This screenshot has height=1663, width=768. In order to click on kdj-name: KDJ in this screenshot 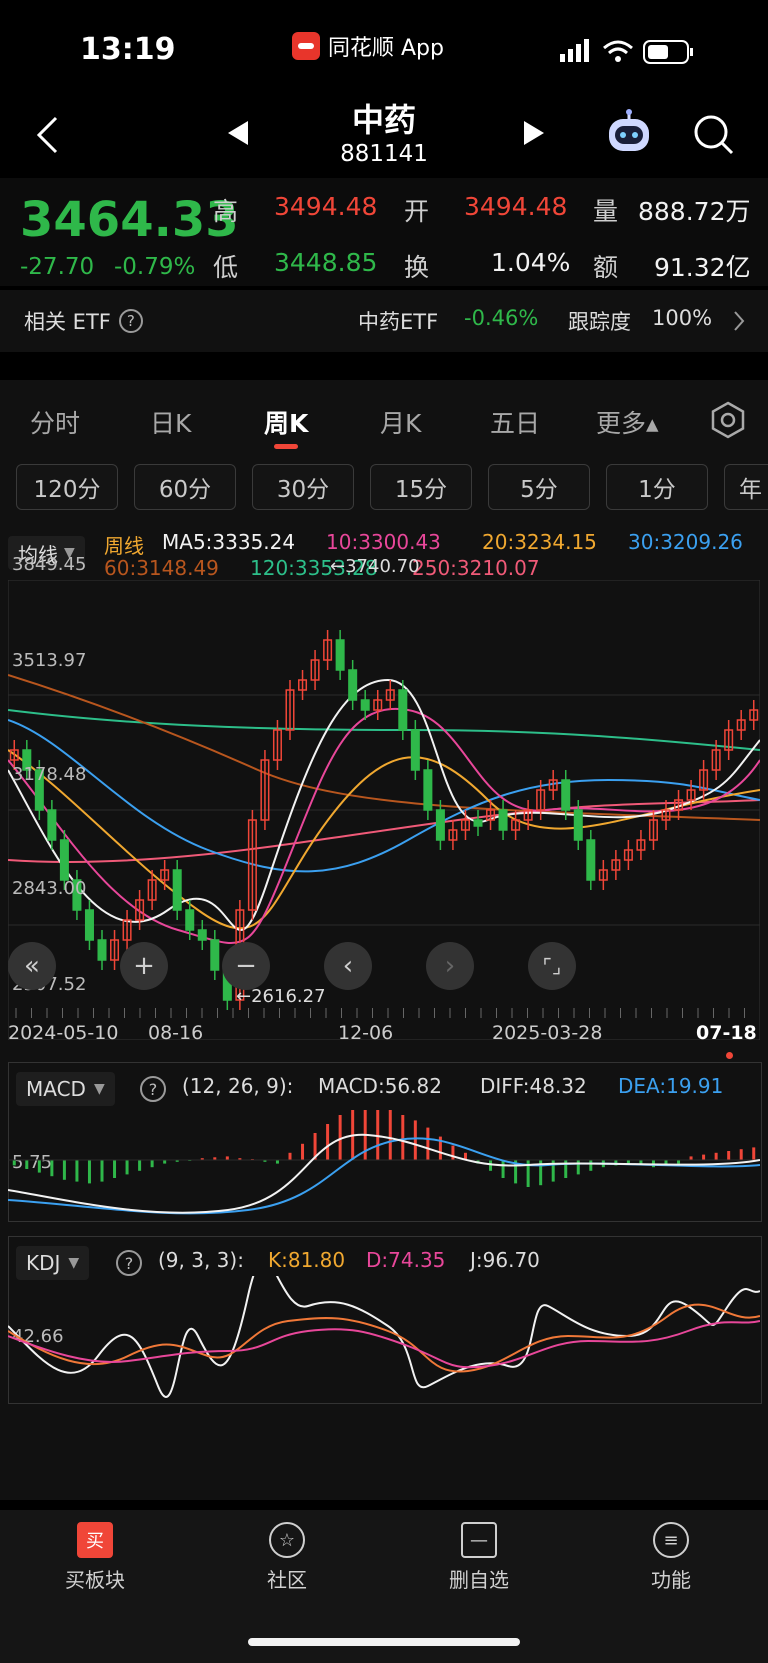, I will do `click(43, 1263)`.